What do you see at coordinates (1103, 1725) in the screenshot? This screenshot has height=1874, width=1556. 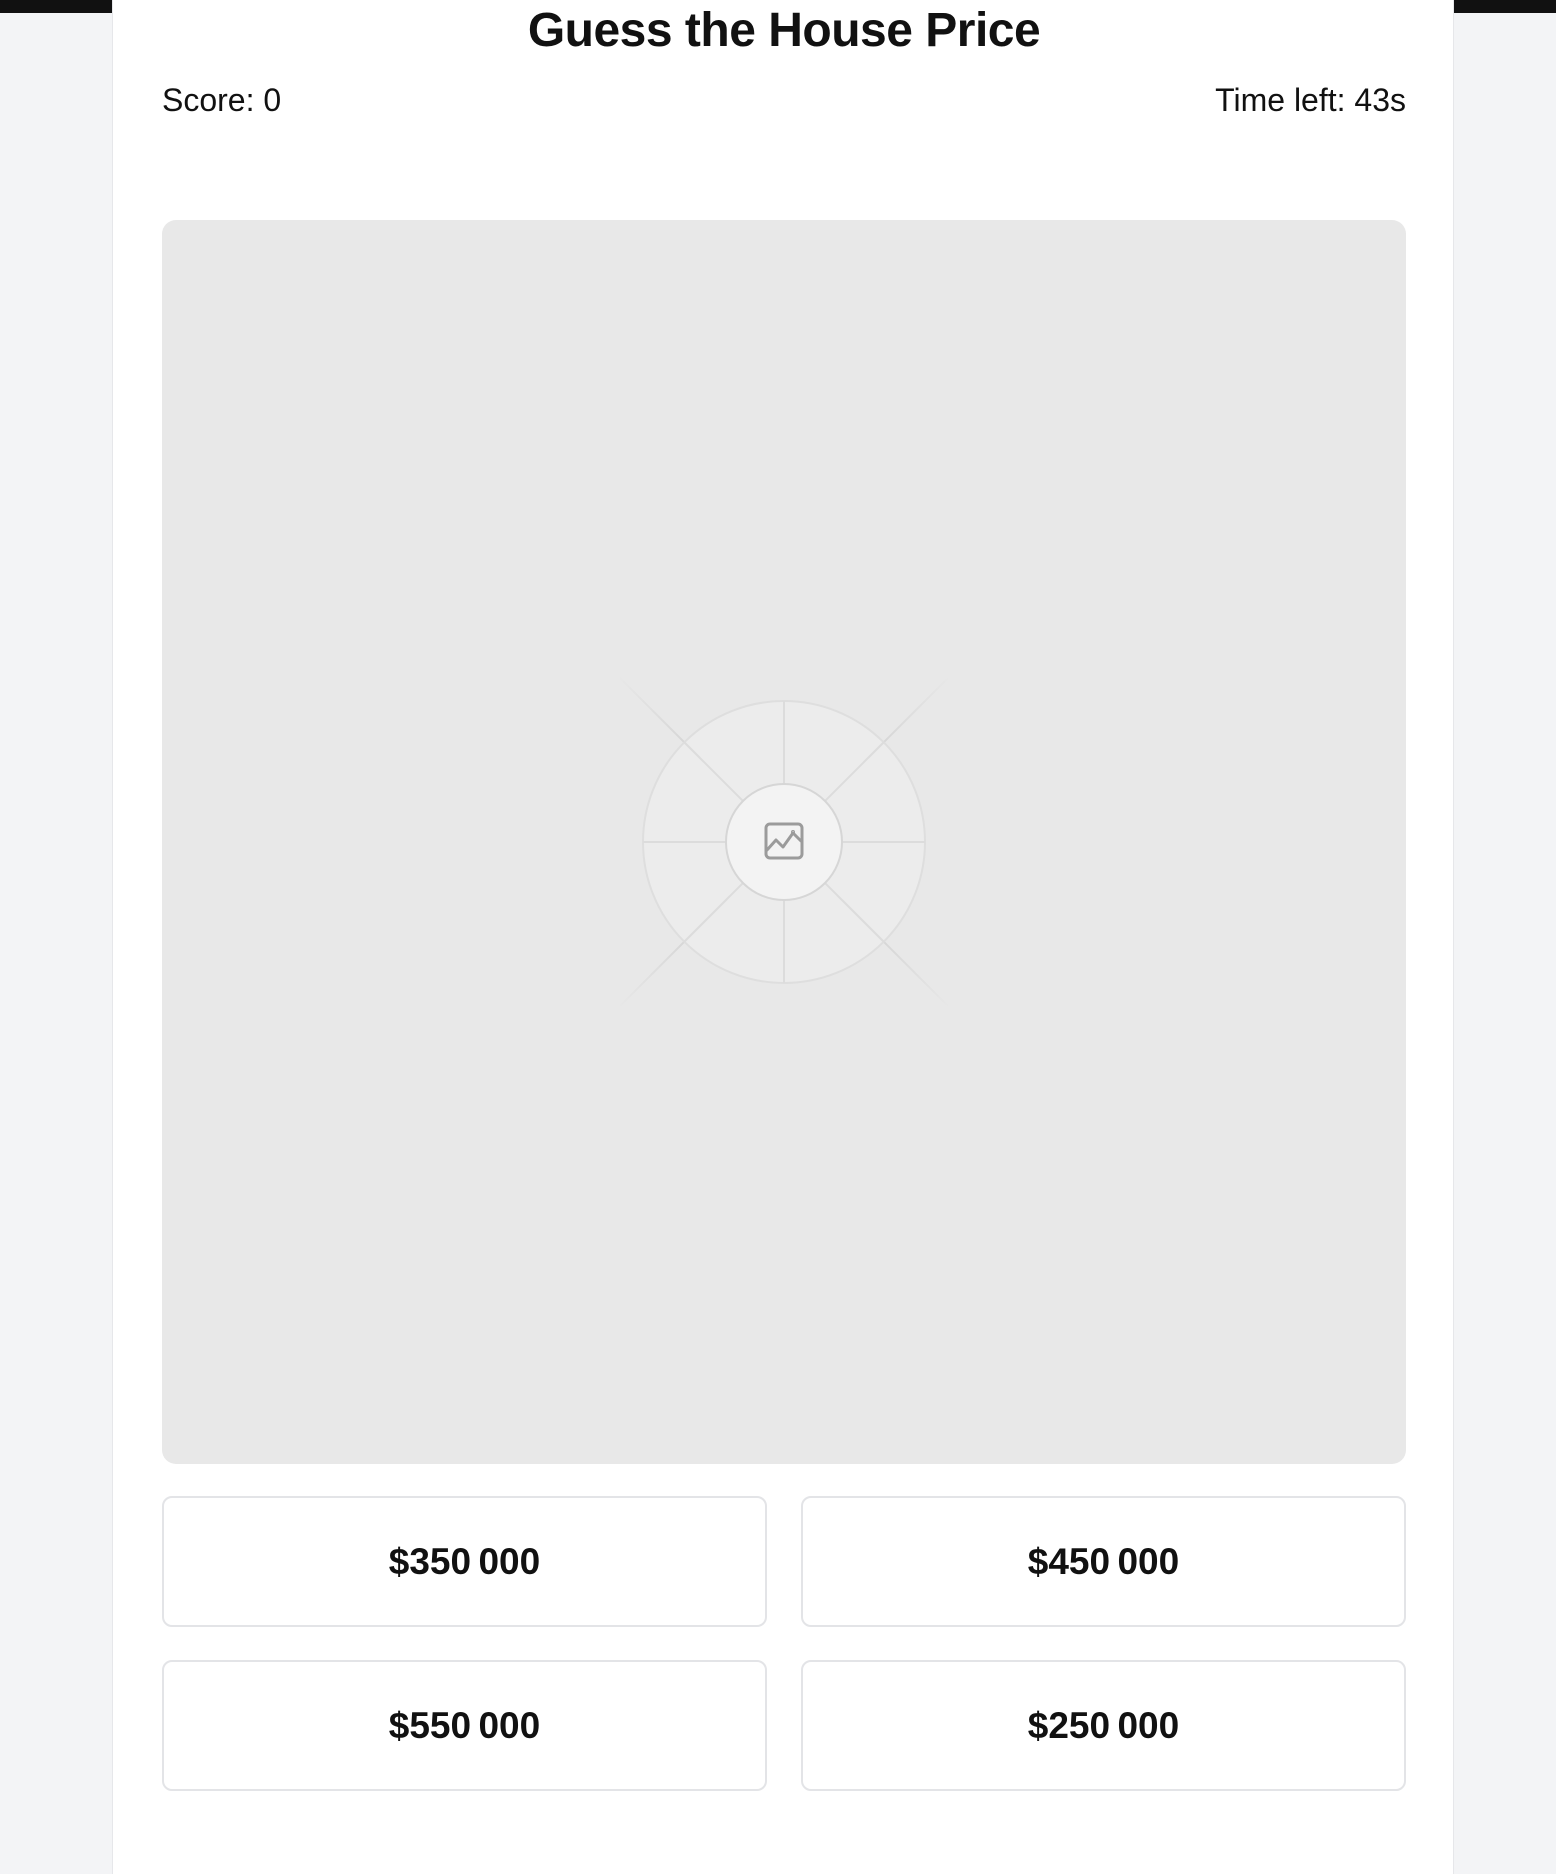 I see `option-button-4: $250 000` at bounding box center [1103, 1725].